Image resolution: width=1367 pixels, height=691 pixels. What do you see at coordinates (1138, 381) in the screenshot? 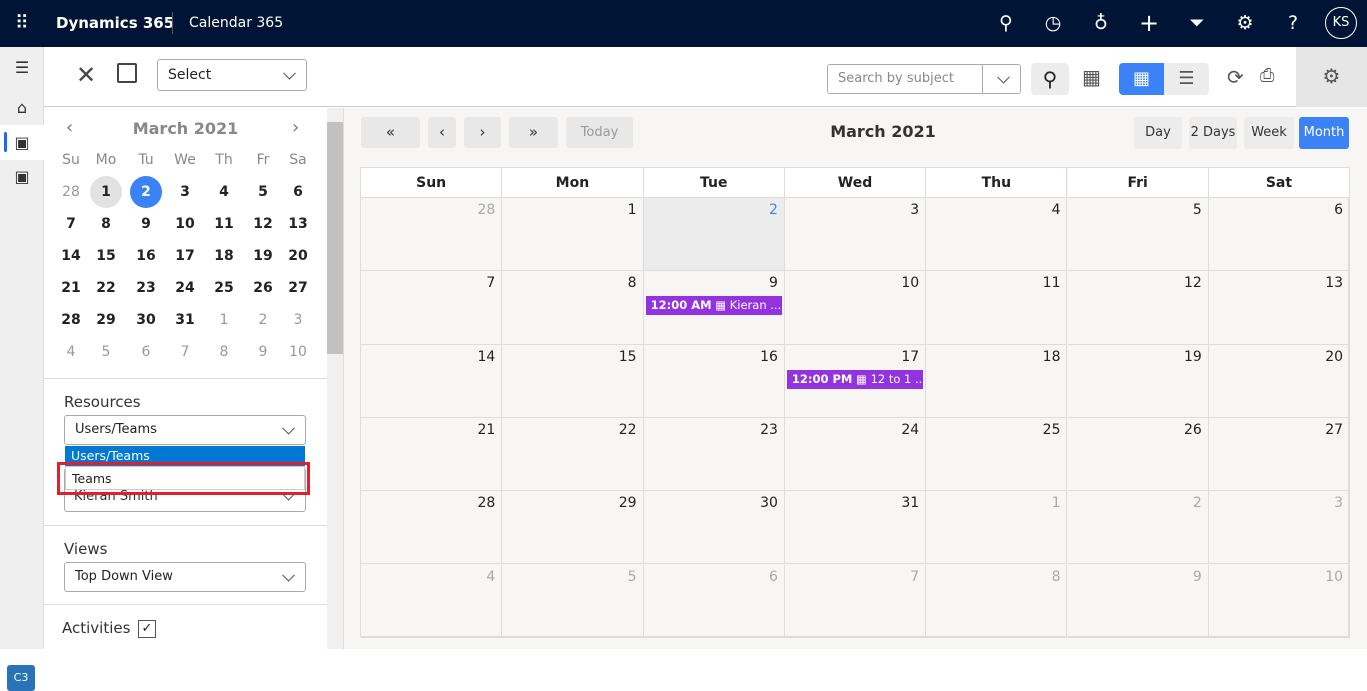
I see `day-cell: 19` at bounding box center [1138, 381].